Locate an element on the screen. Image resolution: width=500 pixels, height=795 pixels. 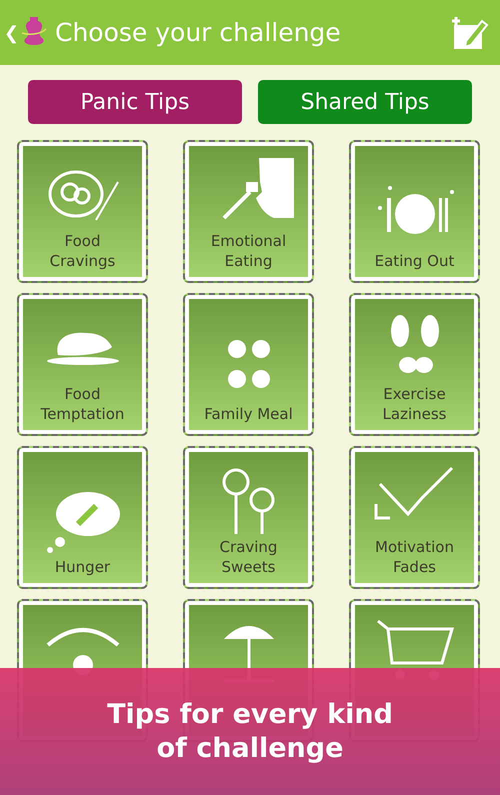
screen-title: Choose your challenge is located at coordinates (198, 32).